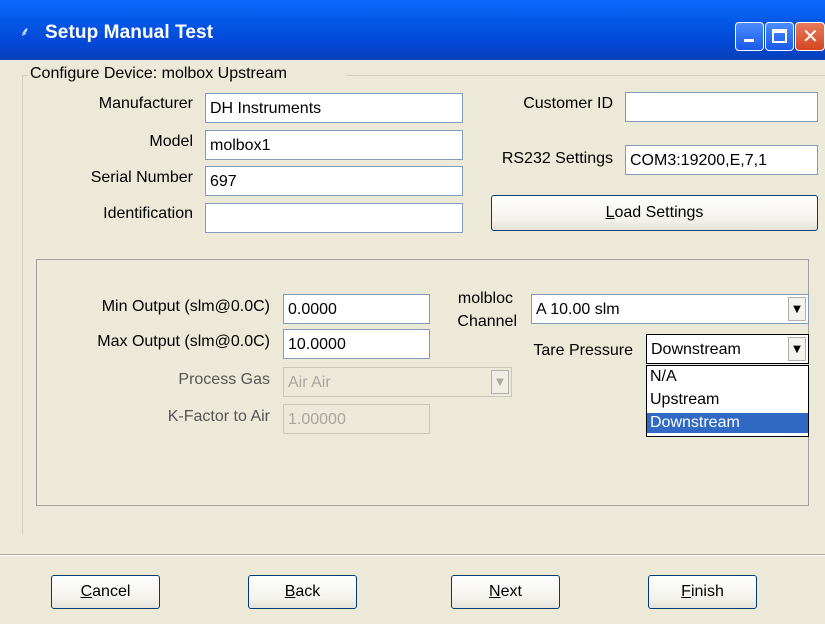 The image size is (825, 624). I want to click on cancel-button: Cancel, so click(105, 592).